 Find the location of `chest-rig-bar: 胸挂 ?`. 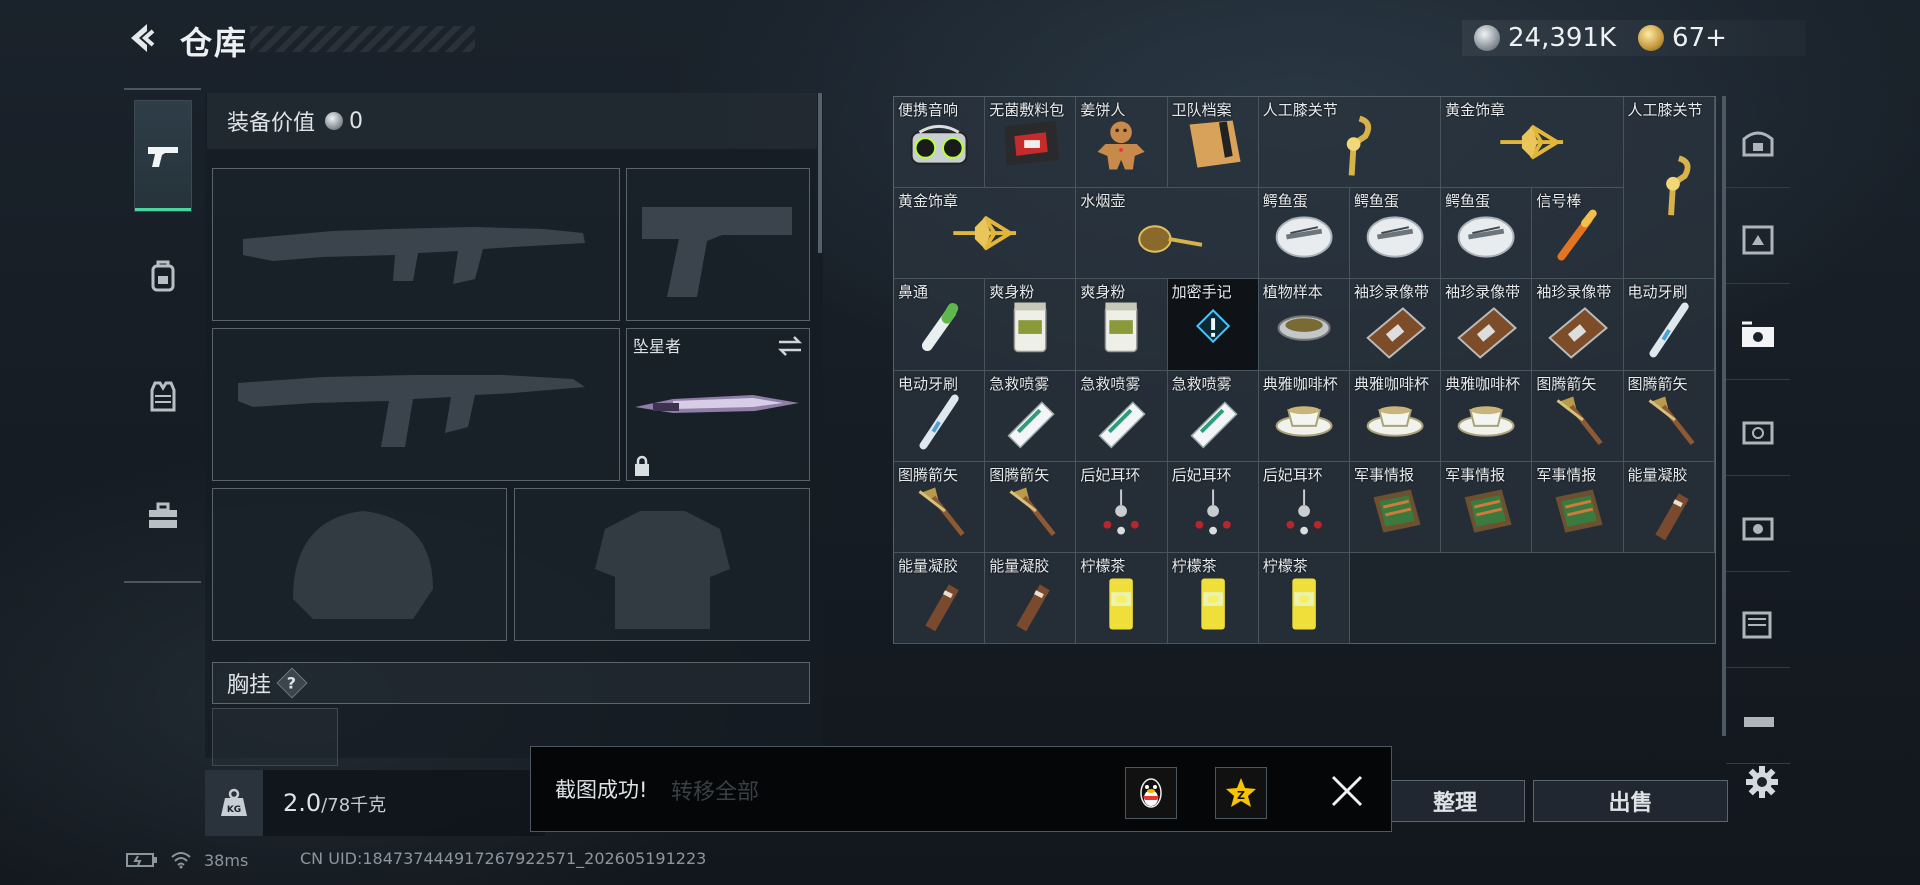

chest-rig-bar: 胸挂 ? is located at coordinates (511, 683).